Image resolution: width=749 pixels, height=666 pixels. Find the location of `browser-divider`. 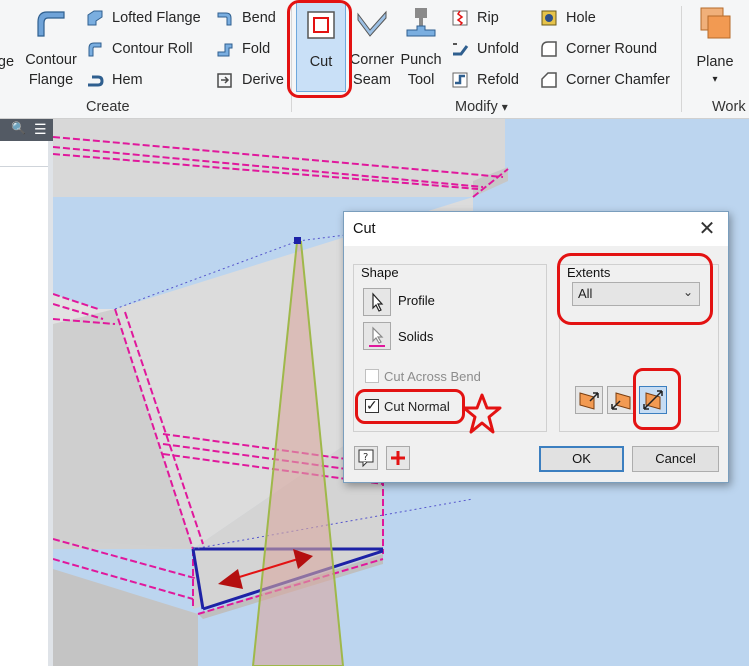

browser-divider is located at coordinates (24, 166).